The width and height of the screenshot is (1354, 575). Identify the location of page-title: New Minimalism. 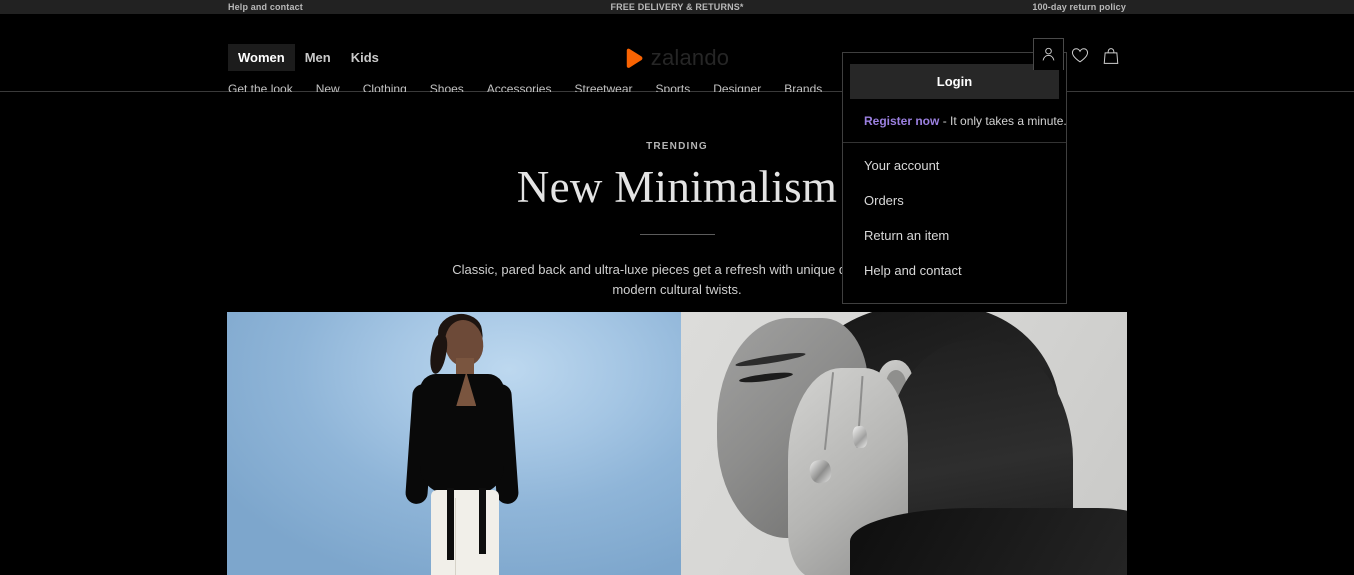
(677, 187).